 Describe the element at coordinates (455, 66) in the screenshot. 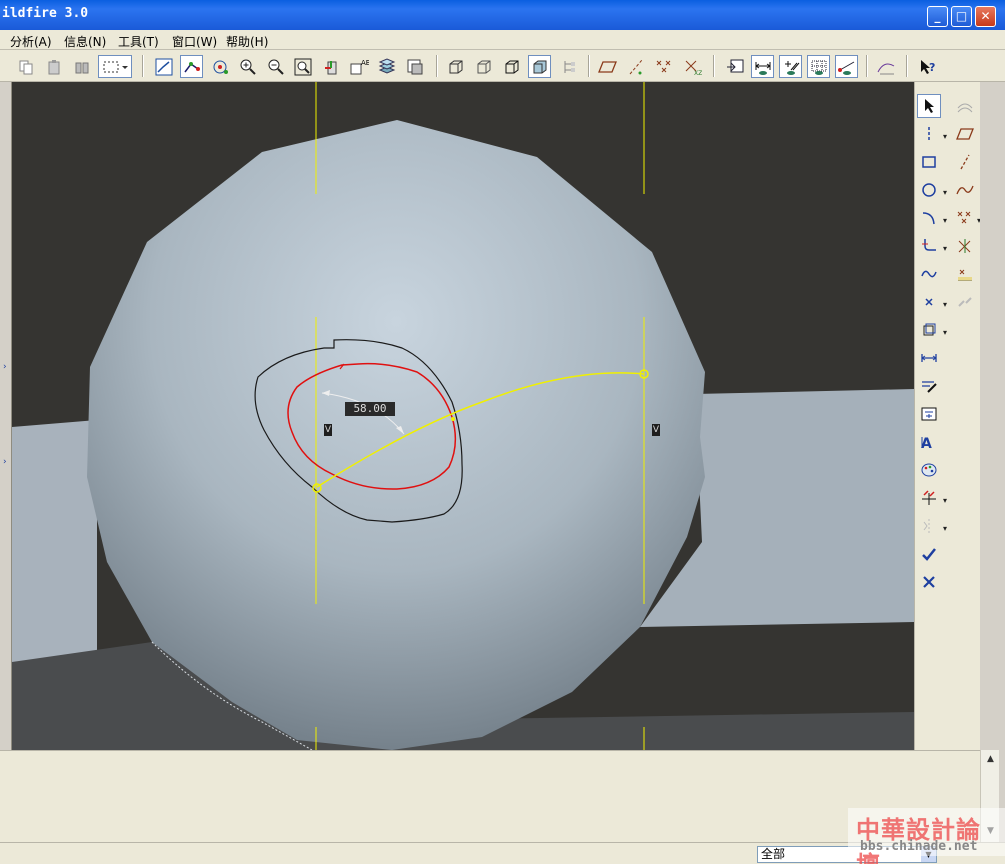

I see `wireframe-button` at that location.